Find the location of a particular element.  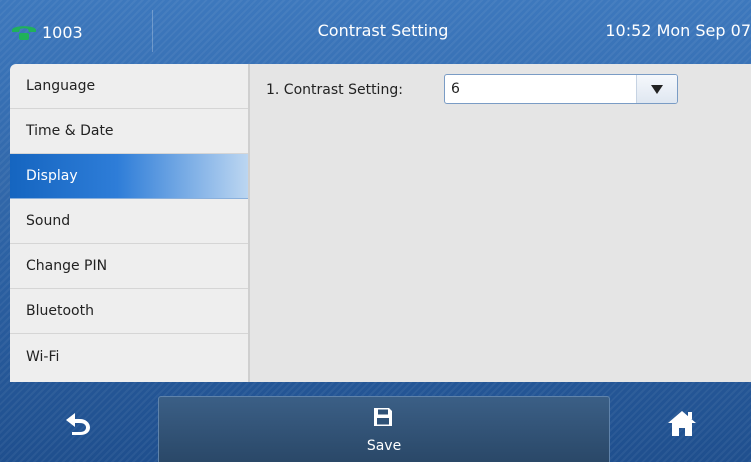

dropdown-button is located at coordinates (656, 89).